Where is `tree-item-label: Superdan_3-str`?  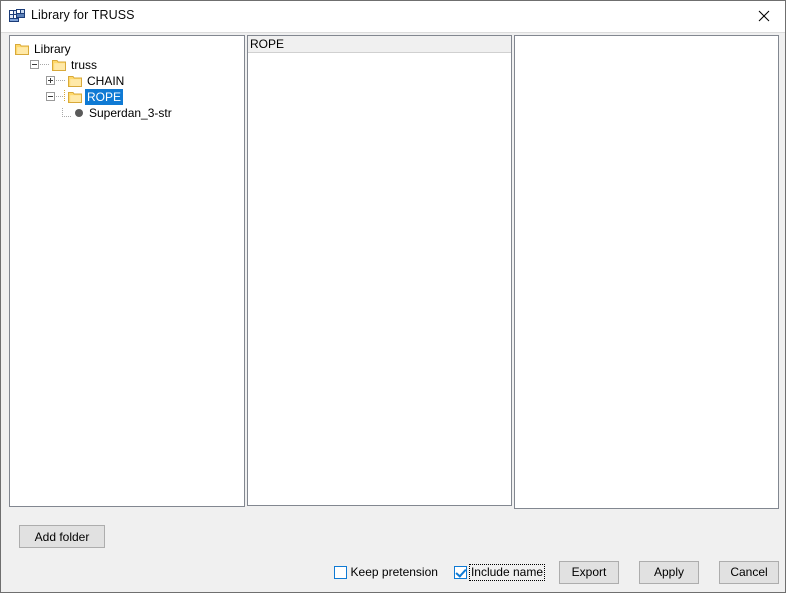 tree-item-label: Superdan_3-str is located at coordinates (130, 112).